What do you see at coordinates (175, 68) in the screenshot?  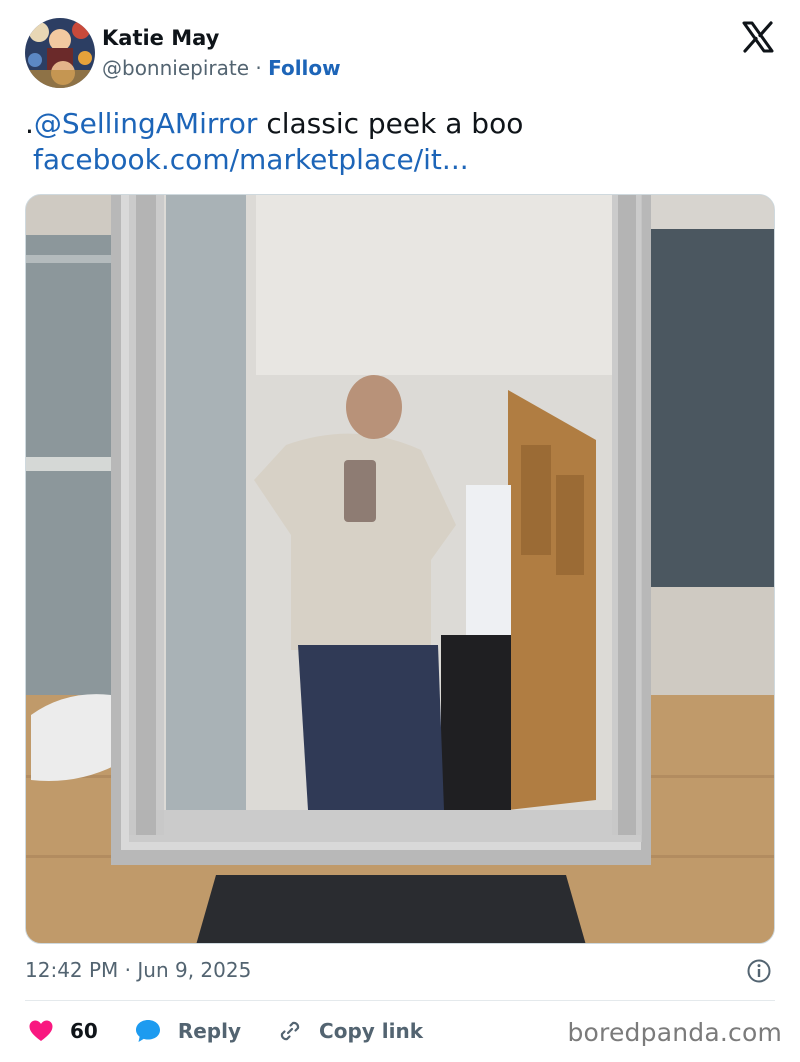 I see `author-handle: @bonniepirate` at bounding box center [175, 68].